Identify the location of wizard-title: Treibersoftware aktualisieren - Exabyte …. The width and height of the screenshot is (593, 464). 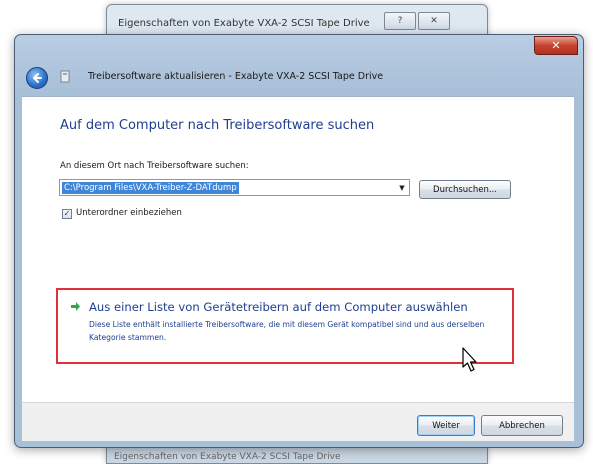
(236, 76).